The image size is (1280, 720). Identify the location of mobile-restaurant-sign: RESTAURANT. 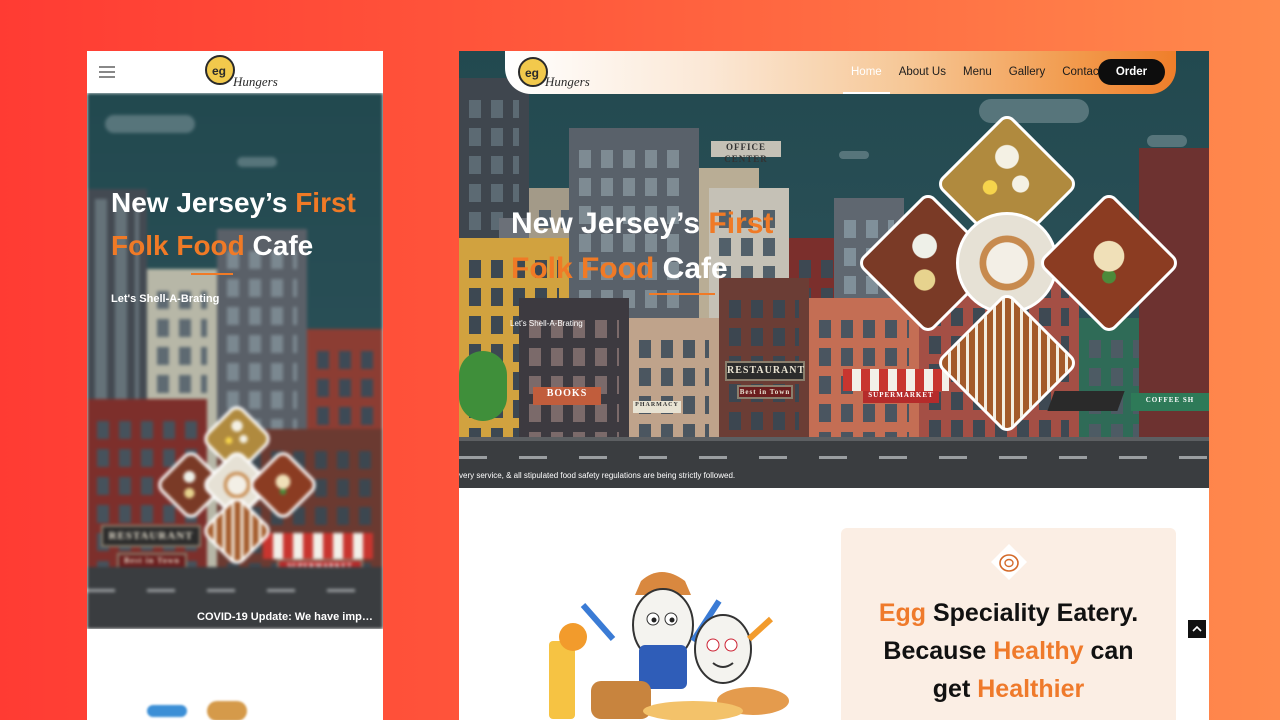
(151, 536).